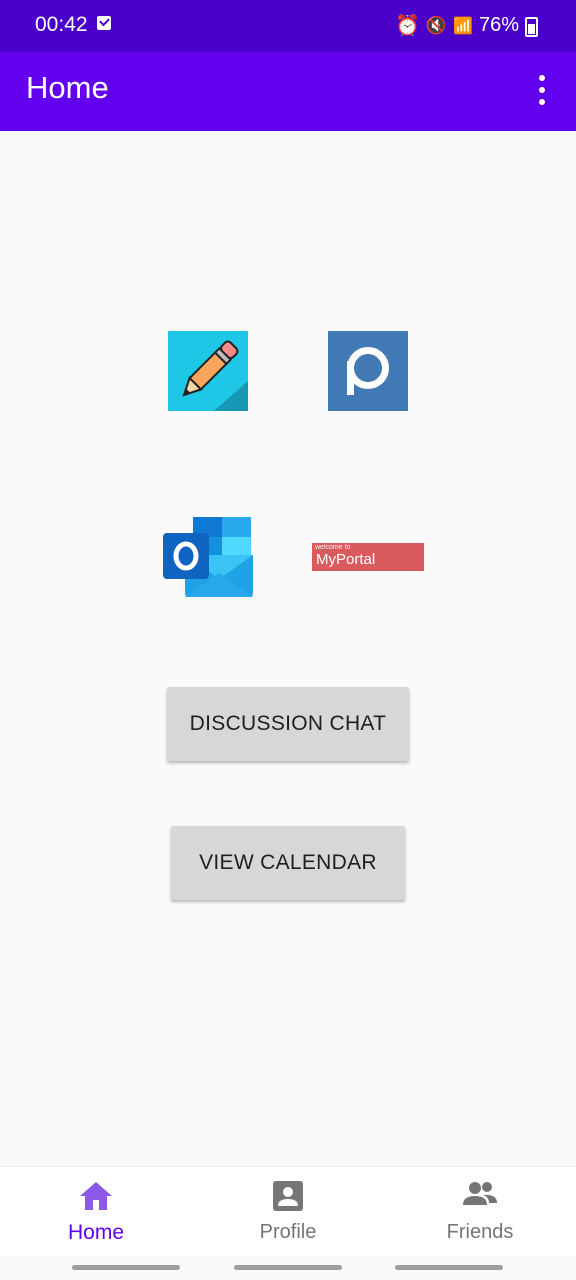 The image size is (576, 1280). I want to click on myportal-label: MyPortal, so click(346, 559).